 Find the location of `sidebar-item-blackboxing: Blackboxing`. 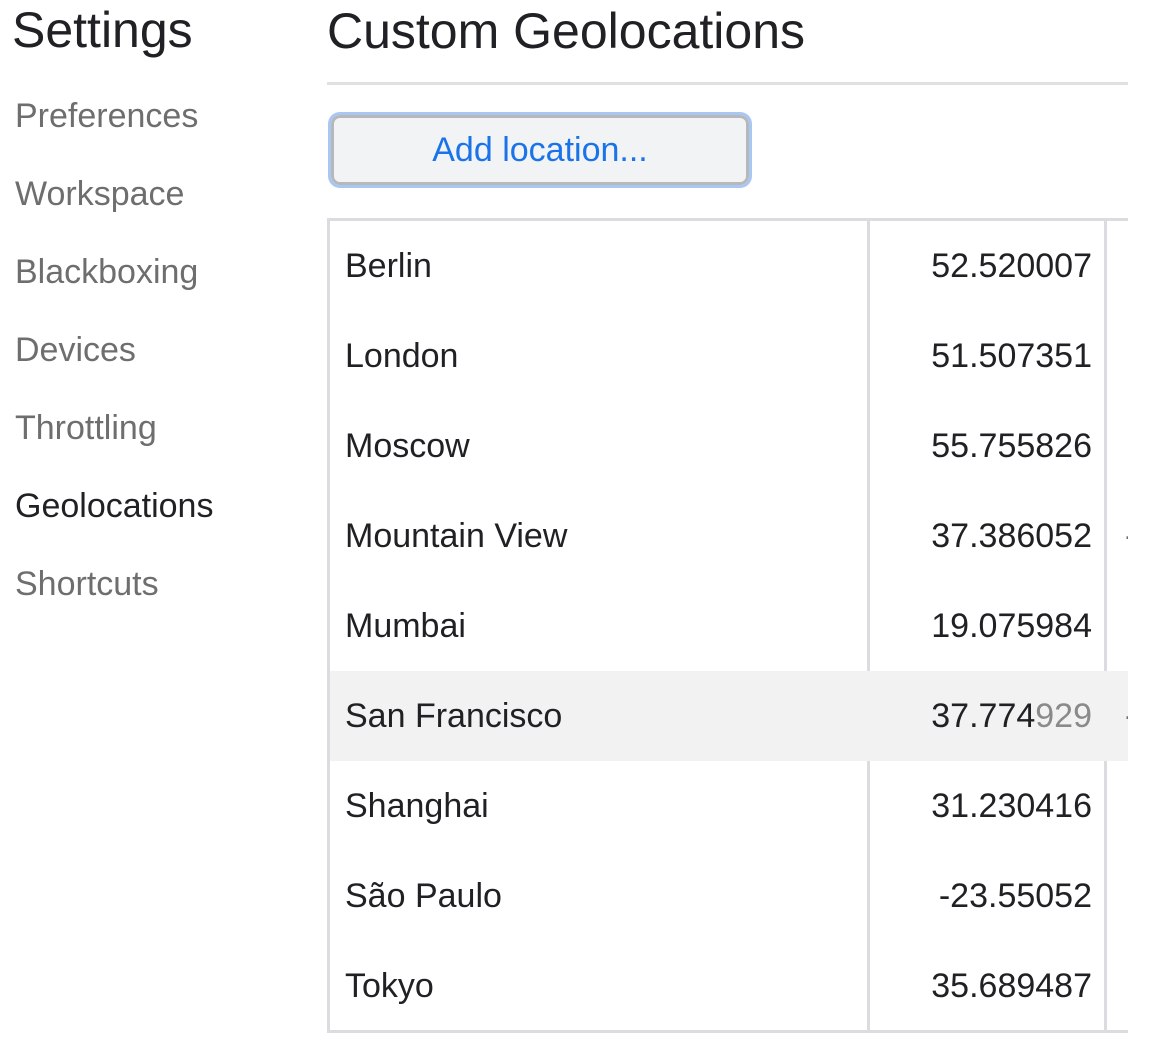

sidebar-item-blackboxing: Blackboxing is located at coordinates (114, 288).